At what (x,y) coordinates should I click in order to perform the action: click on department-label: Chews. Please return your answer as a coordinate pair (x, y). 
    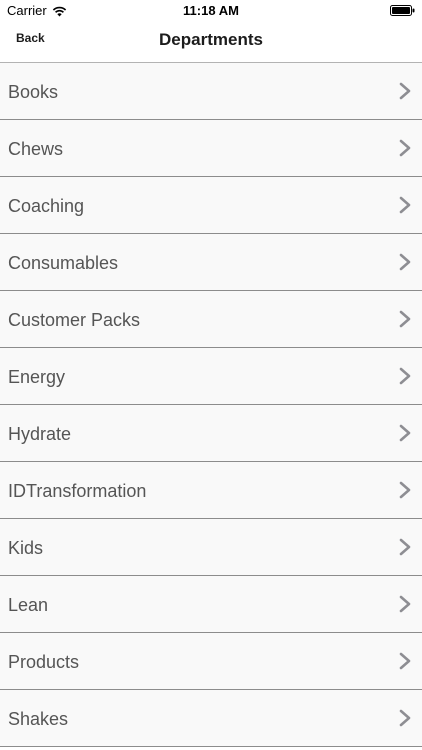
    Looking at the image, I should click on (36, 149).